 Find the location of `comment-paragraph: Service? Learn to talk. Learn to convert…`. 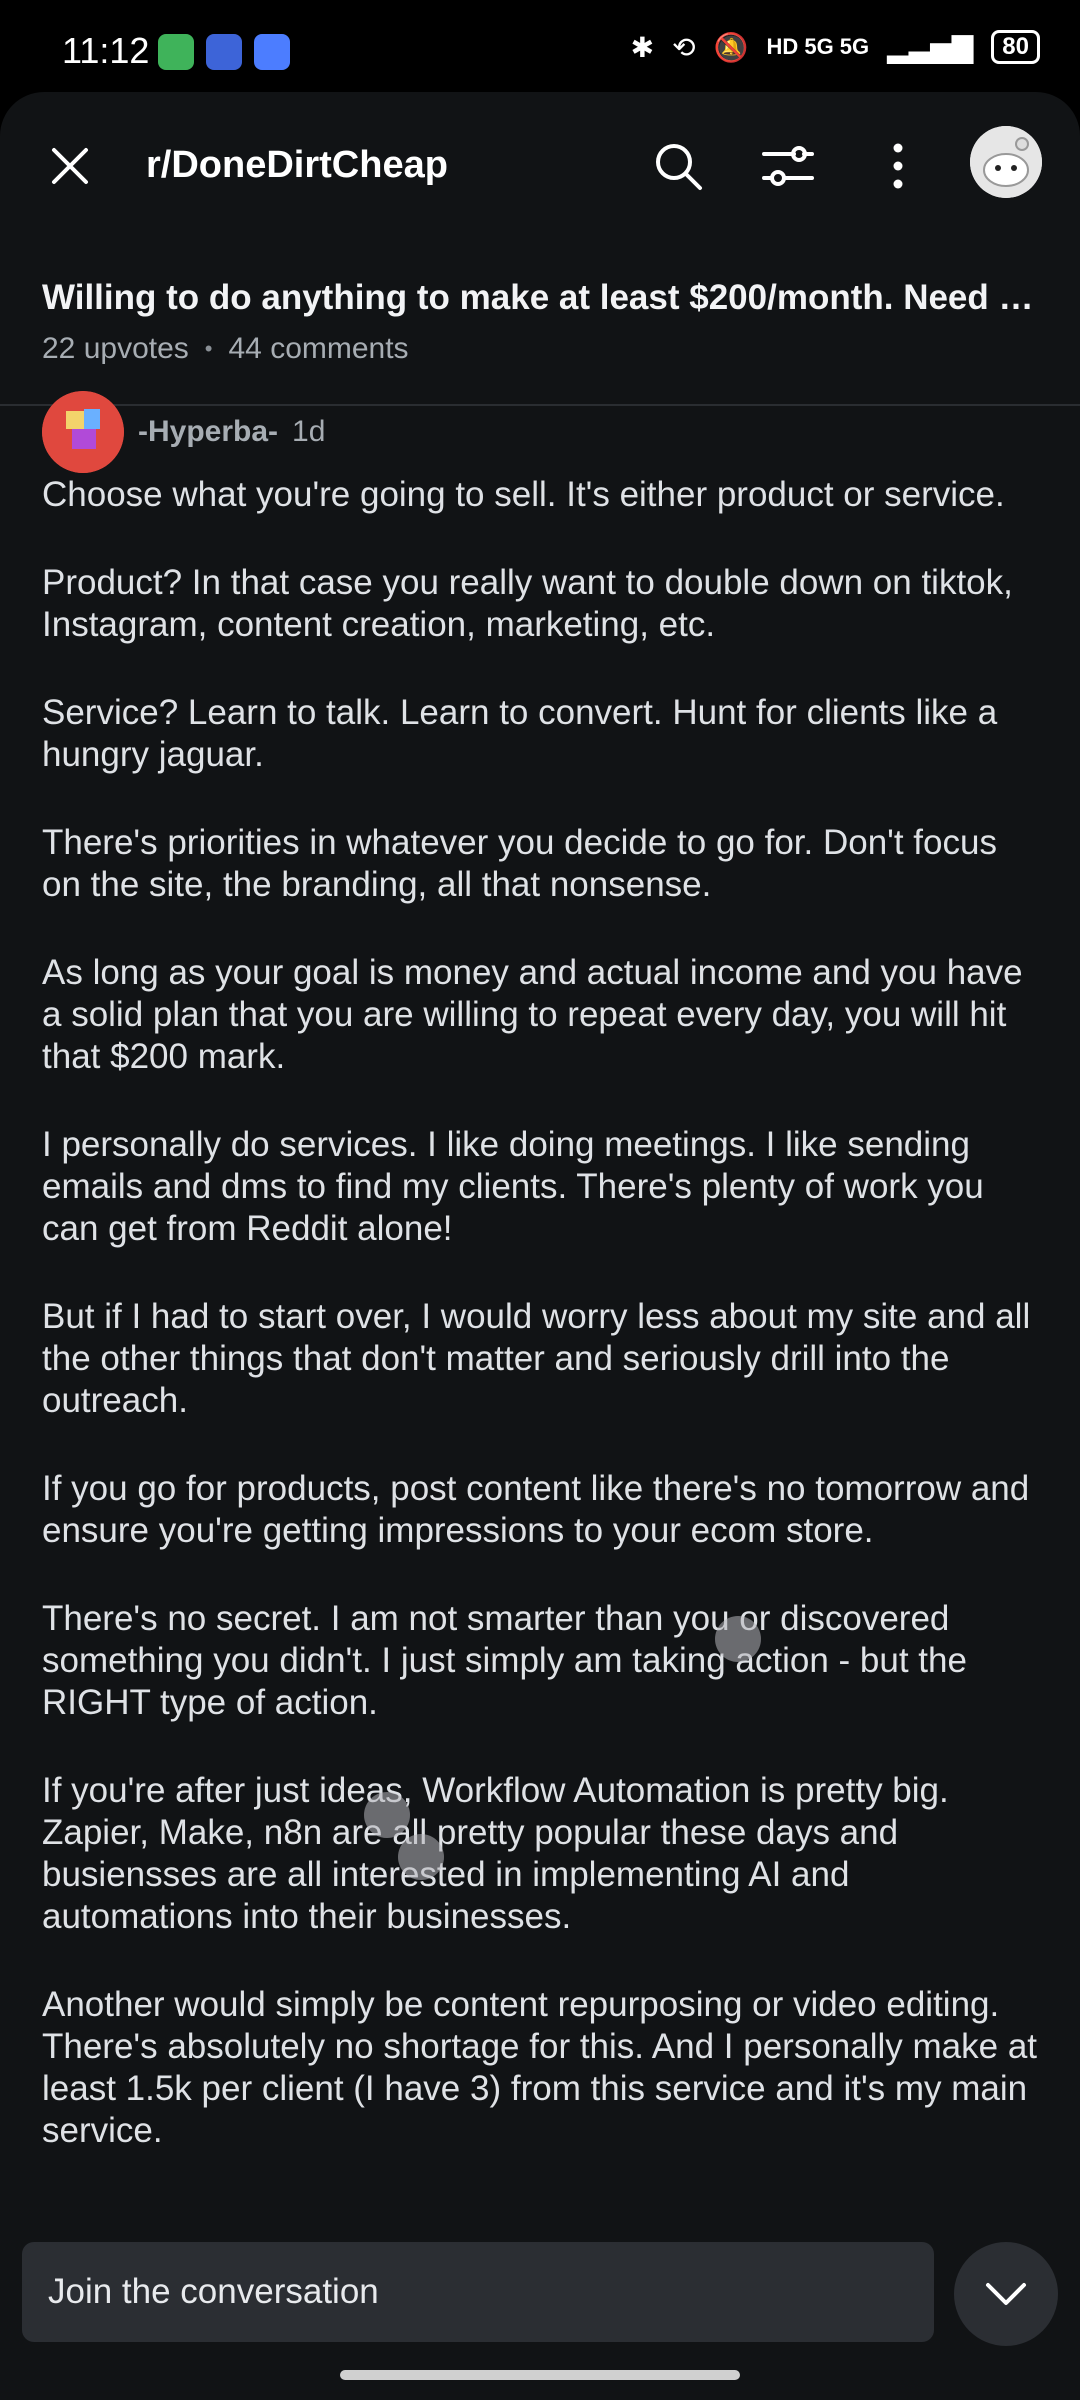

comment-paragraph: Service? Learn to talk. Learn to convert… is located at coordinates (520, 733).